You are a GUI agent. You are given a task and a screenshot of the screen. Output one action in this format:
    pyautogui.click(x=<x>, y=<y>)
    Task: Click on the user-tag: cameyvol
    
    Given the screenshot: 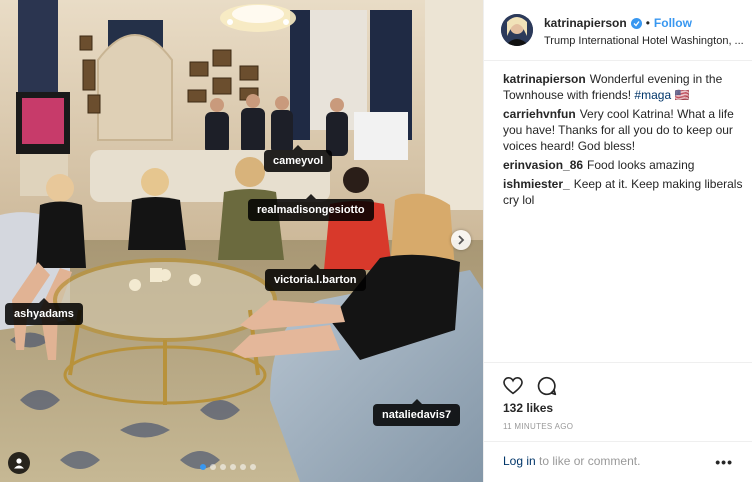 What is the action you would take?
    pyautogui.click(x=298, y=158)
    